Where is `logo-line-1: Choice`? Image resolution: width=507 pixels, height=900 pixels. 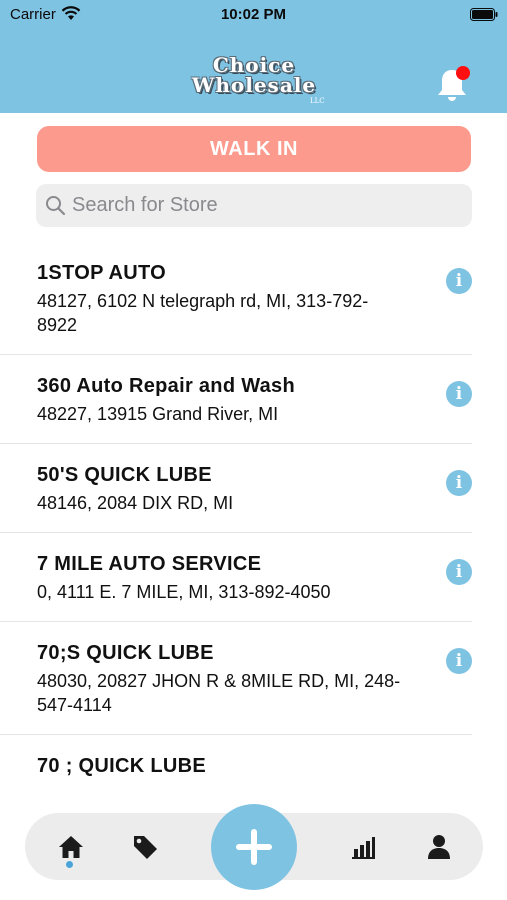
logo-line-1: Choice is located at coordinates (254, 65).